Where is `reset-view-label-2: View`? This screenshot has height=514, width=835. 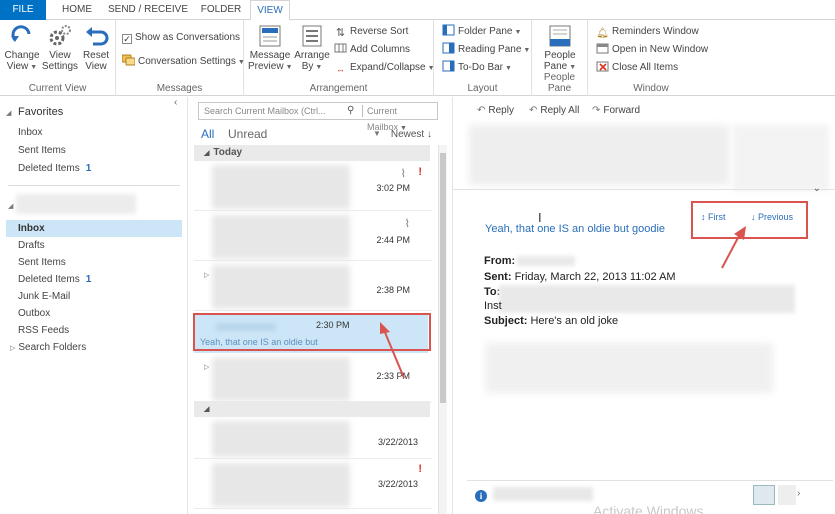 reset-view-label-2: View is located at coordinates (96, 66).